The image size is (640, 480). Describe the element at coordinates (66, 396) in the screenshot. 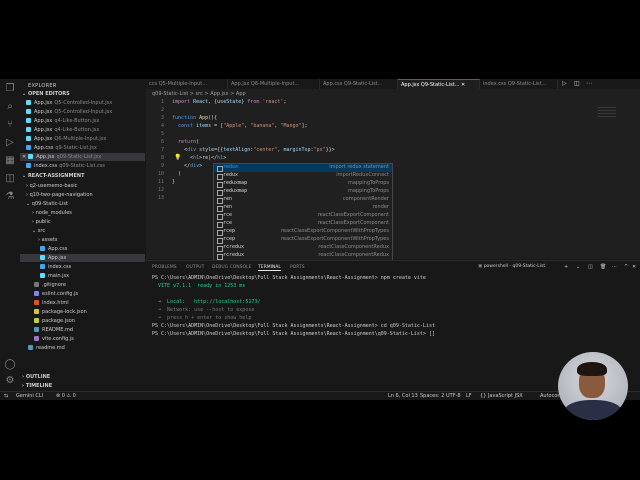

I see `problems-status: ⊗ 0 ⚠ 0` at that location.